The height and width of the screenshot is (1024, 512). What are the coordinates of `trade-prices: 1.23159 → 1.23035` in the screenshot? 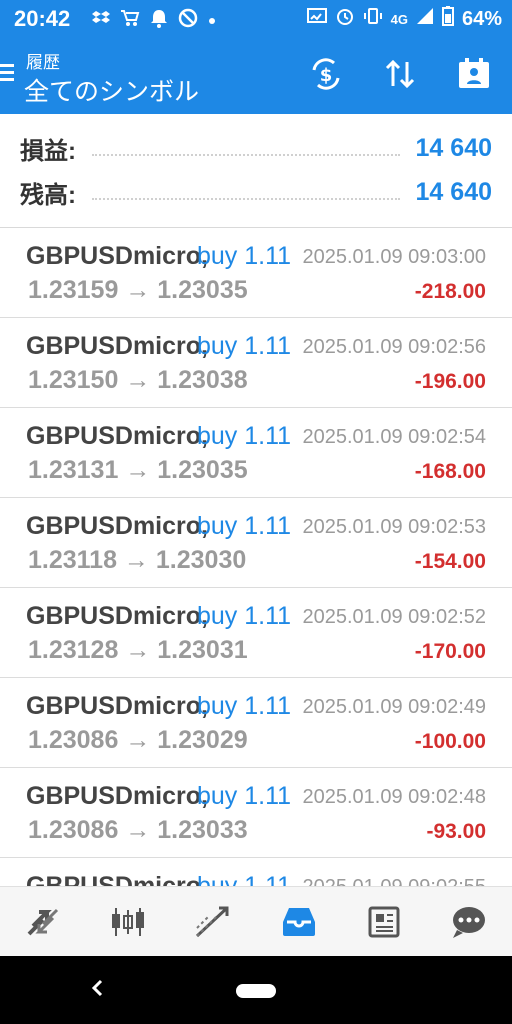 It's located at (138, 290).